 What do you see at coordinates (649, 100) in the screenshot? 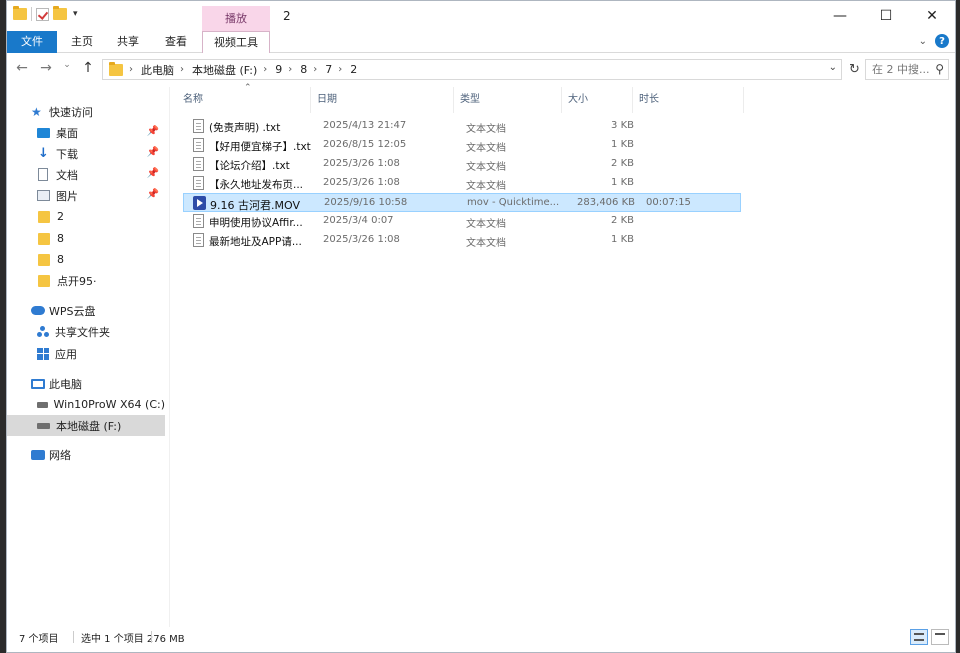
I see `column-header-duration: 时长` at bounding box center [649, 100].